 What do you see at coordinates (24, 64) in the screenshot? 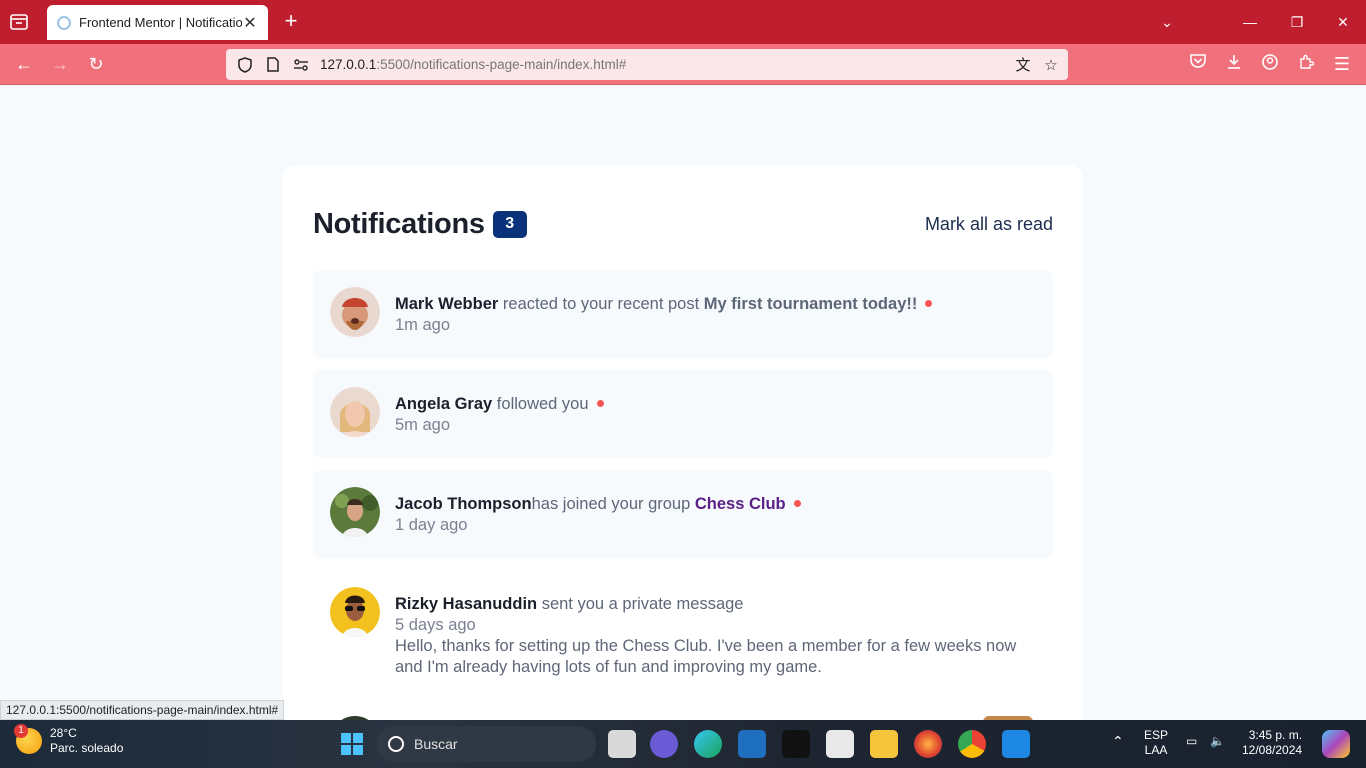
I see `back-icon: ←` at bounding box center [24, 64].